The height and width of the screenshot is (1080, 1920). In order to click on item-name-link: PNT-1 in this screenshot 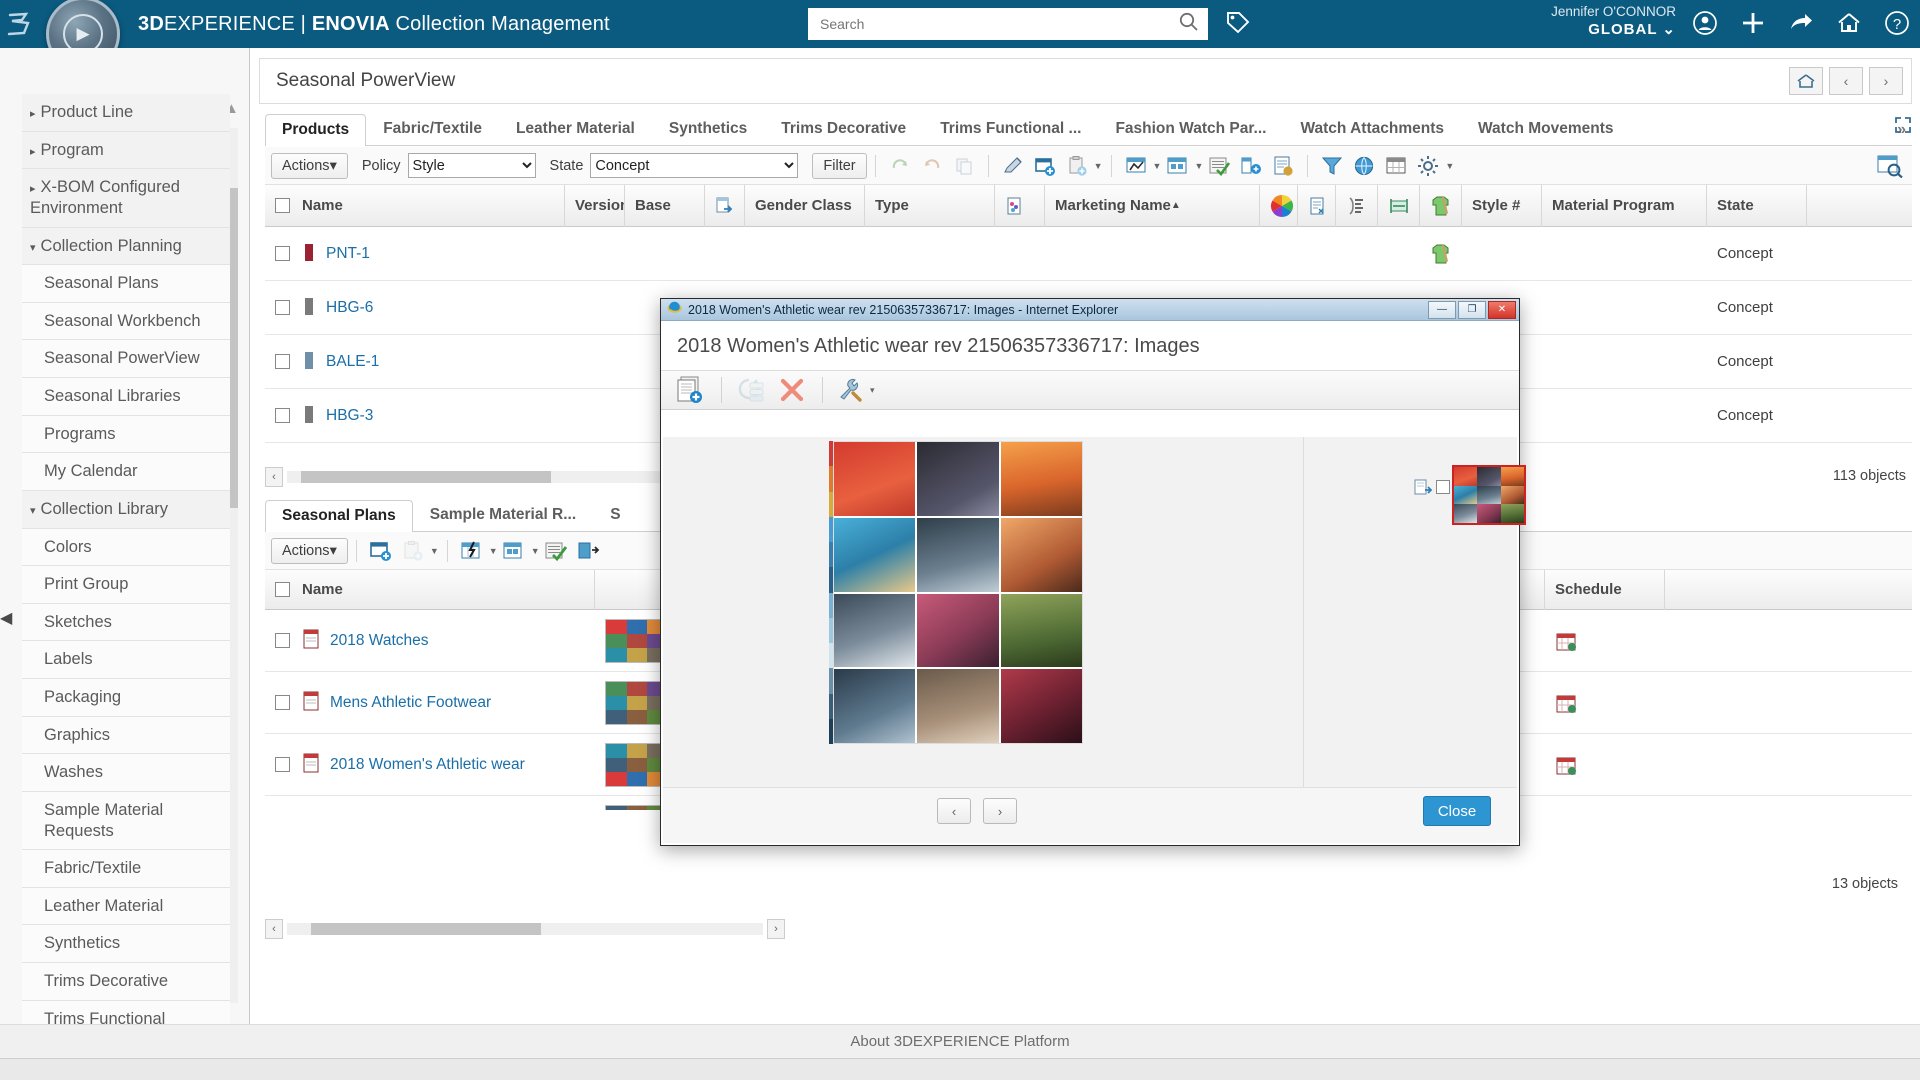, I will do `click(348, 254)`.